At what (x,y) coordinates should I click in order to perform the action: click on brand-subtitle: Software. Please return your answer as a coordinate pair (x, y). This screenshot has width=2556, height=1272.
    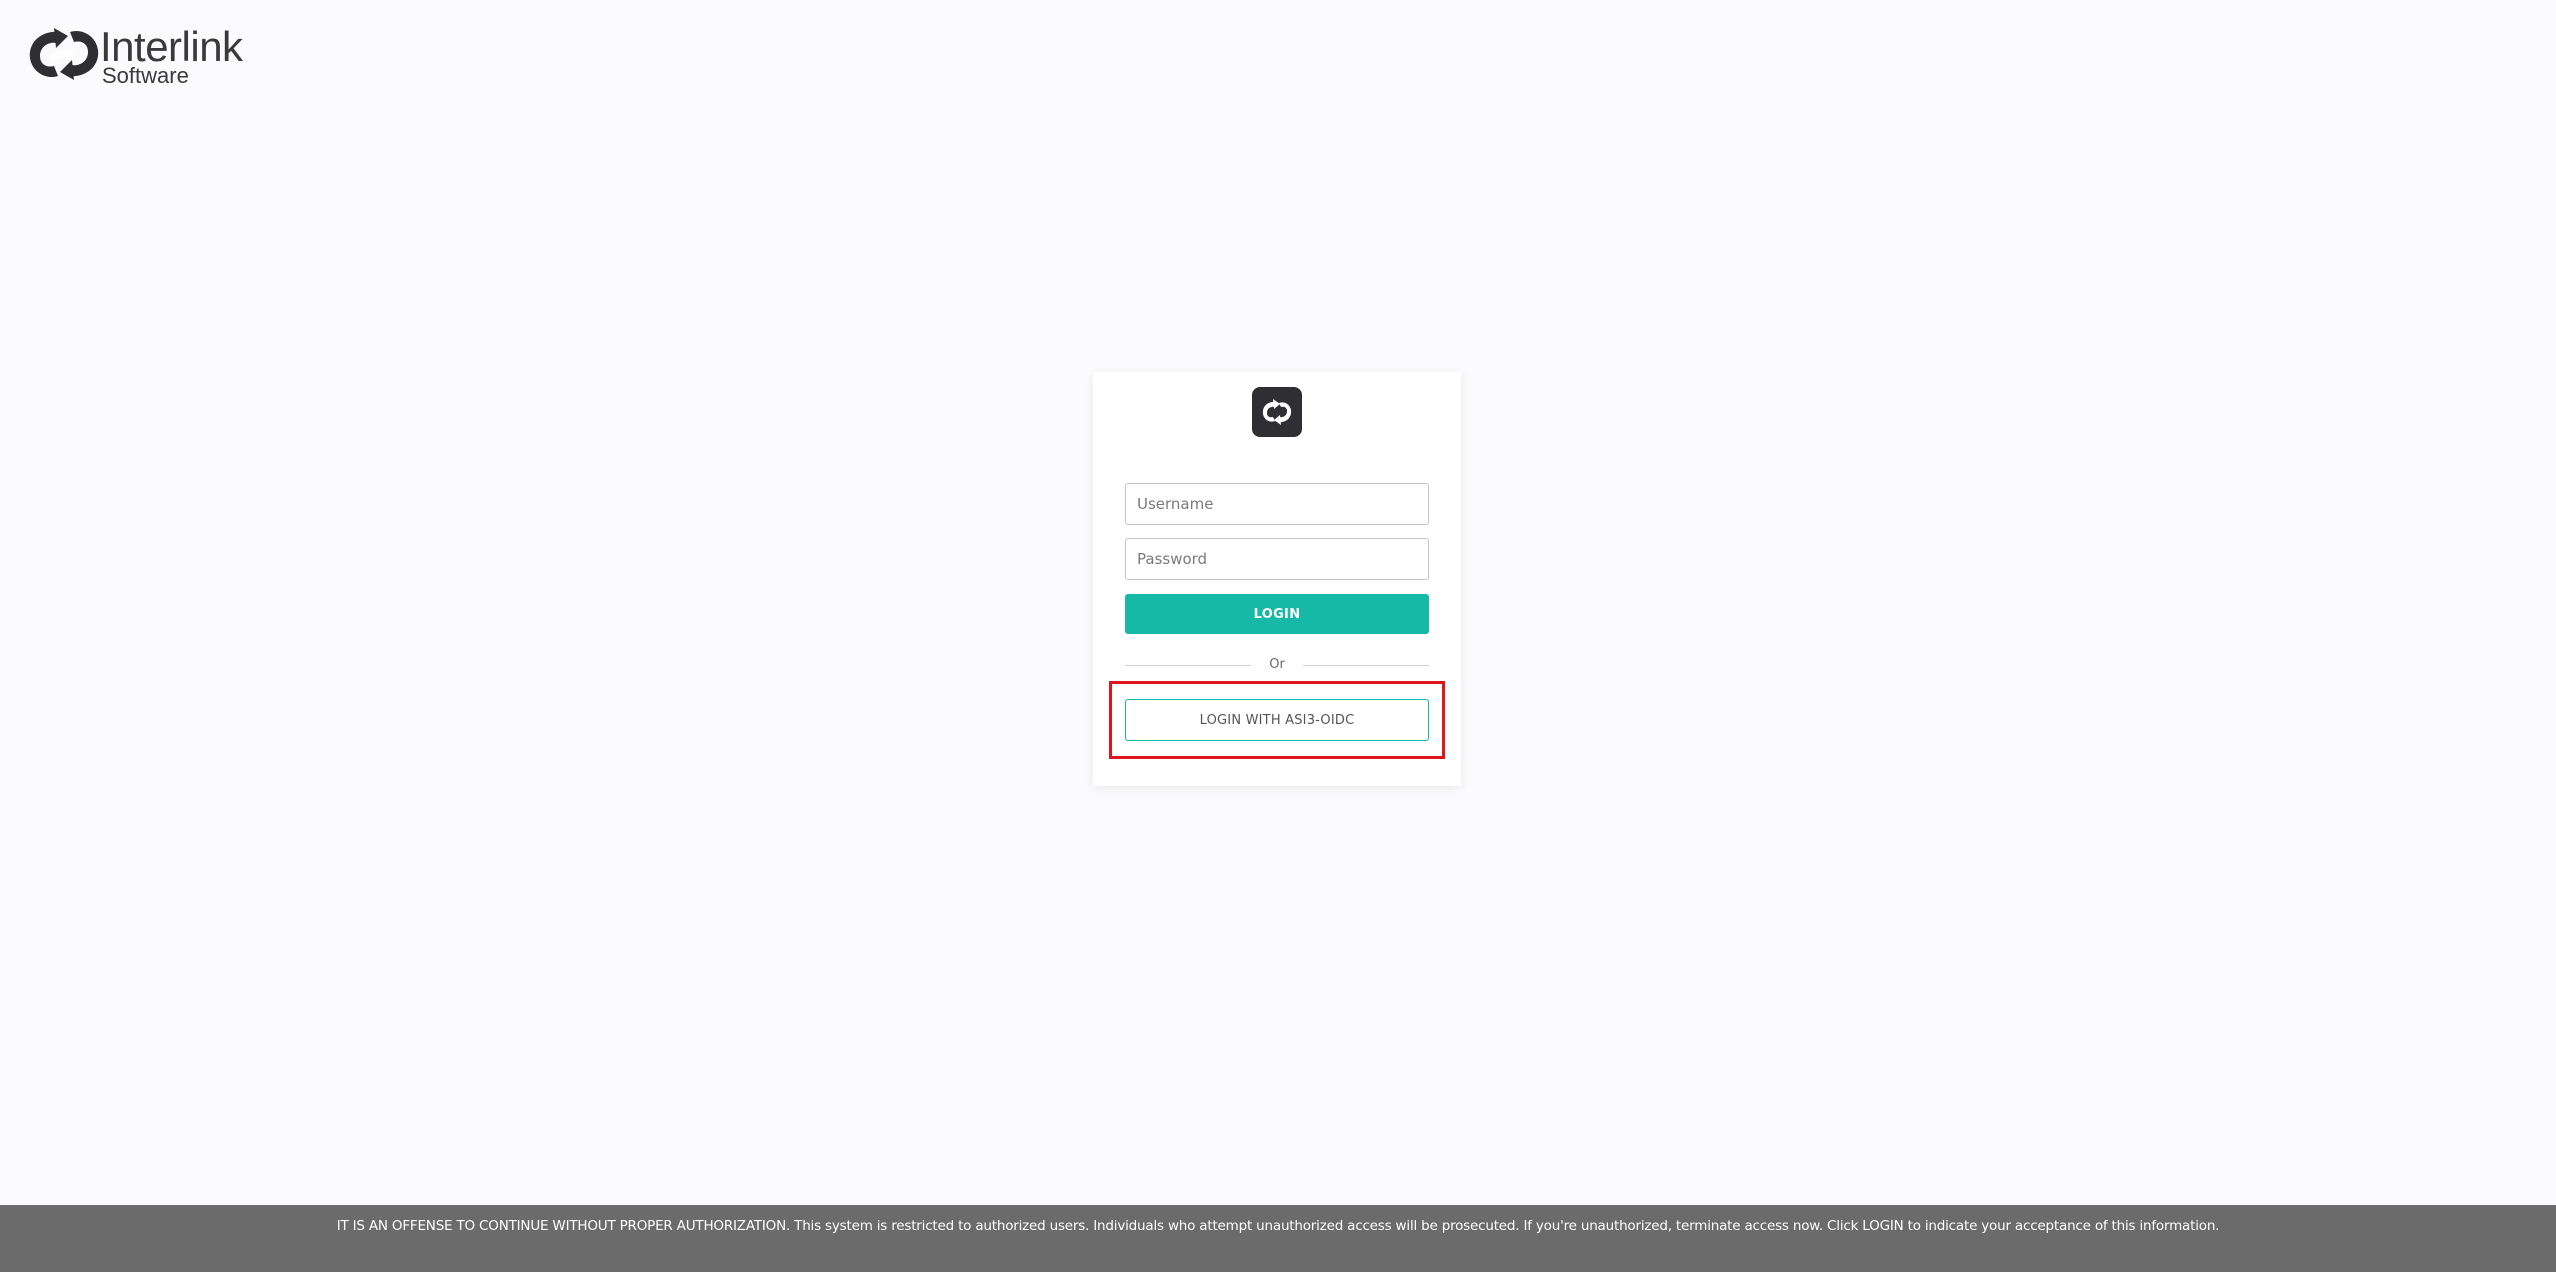
    Looking at the image, I should click on (145, 75).